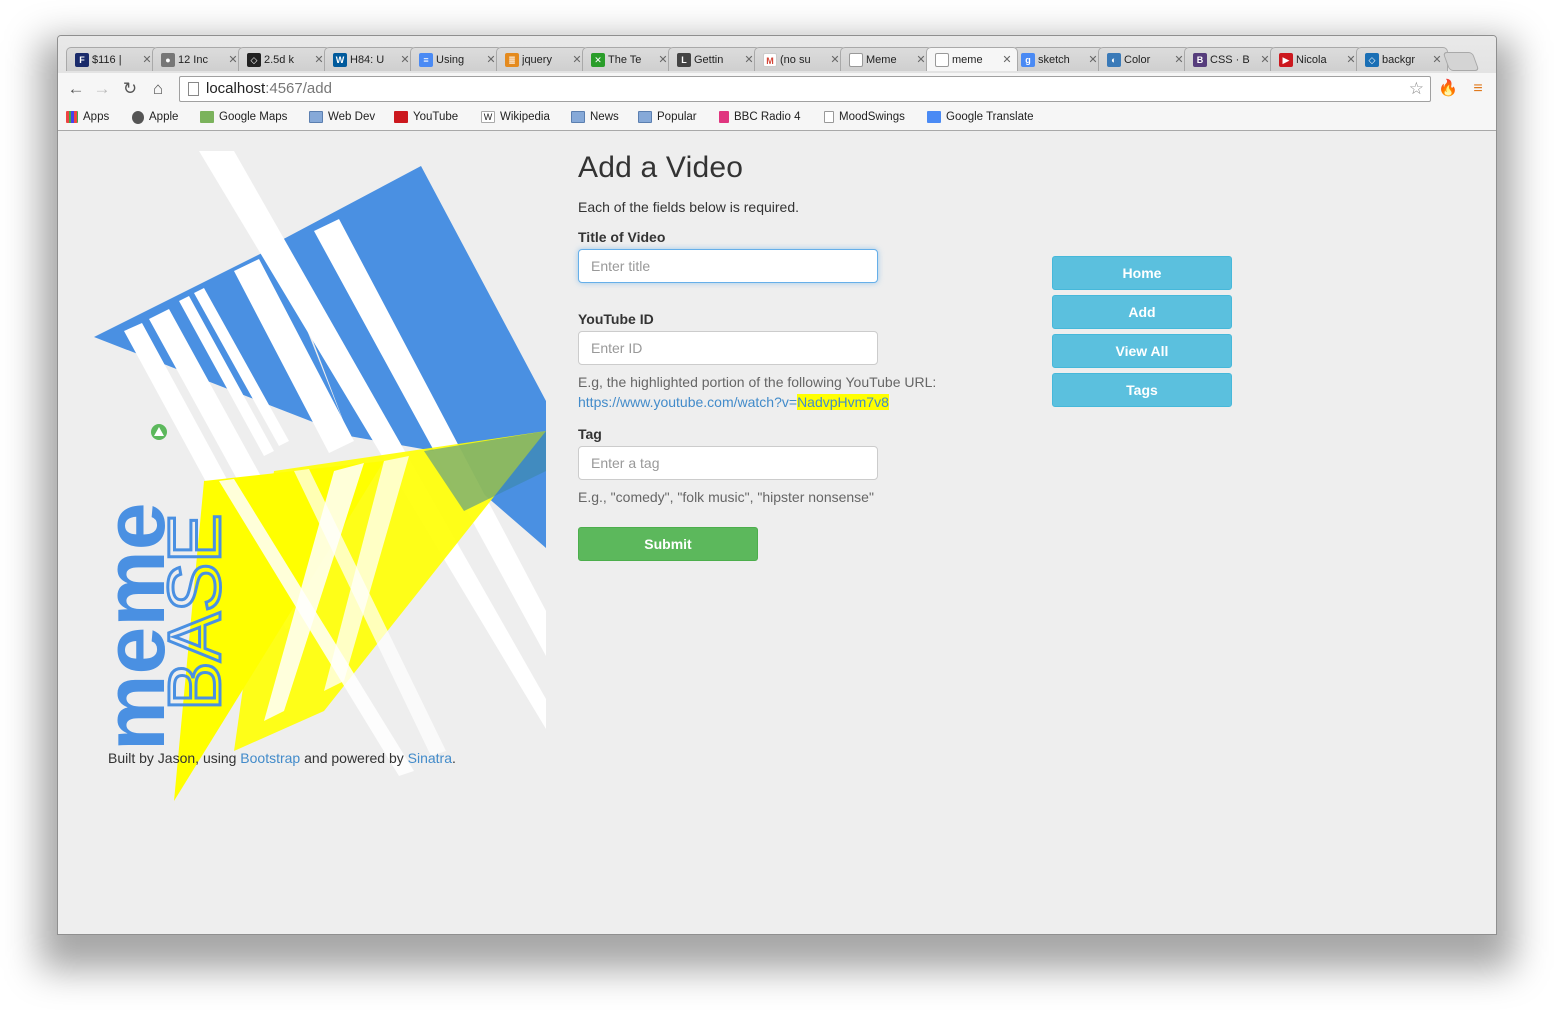  I want to click on page-title: Add a Video, so click(661, 167).